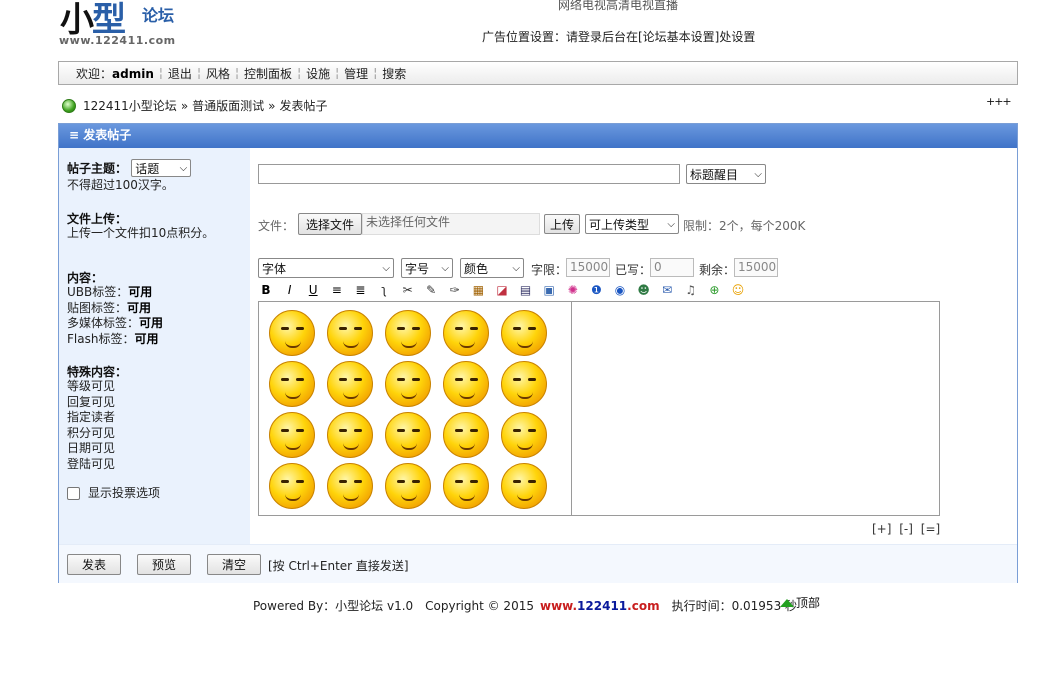 Image resolution: width=1043 pixels, height=687 pixels. Describe the element at coordinates (930, 529) in the screenshot. I see `reset-editor-button: [=]` at that location.